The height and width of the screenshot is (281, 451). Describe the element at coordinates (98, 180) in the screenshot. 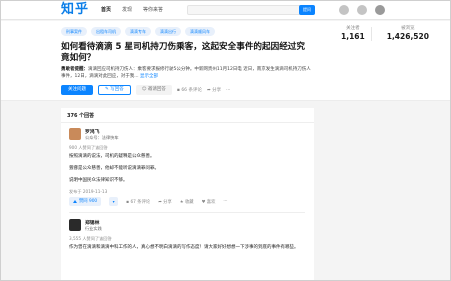

I see `answer-paragraph: 说明中国民众法律知识不够。` at that location.